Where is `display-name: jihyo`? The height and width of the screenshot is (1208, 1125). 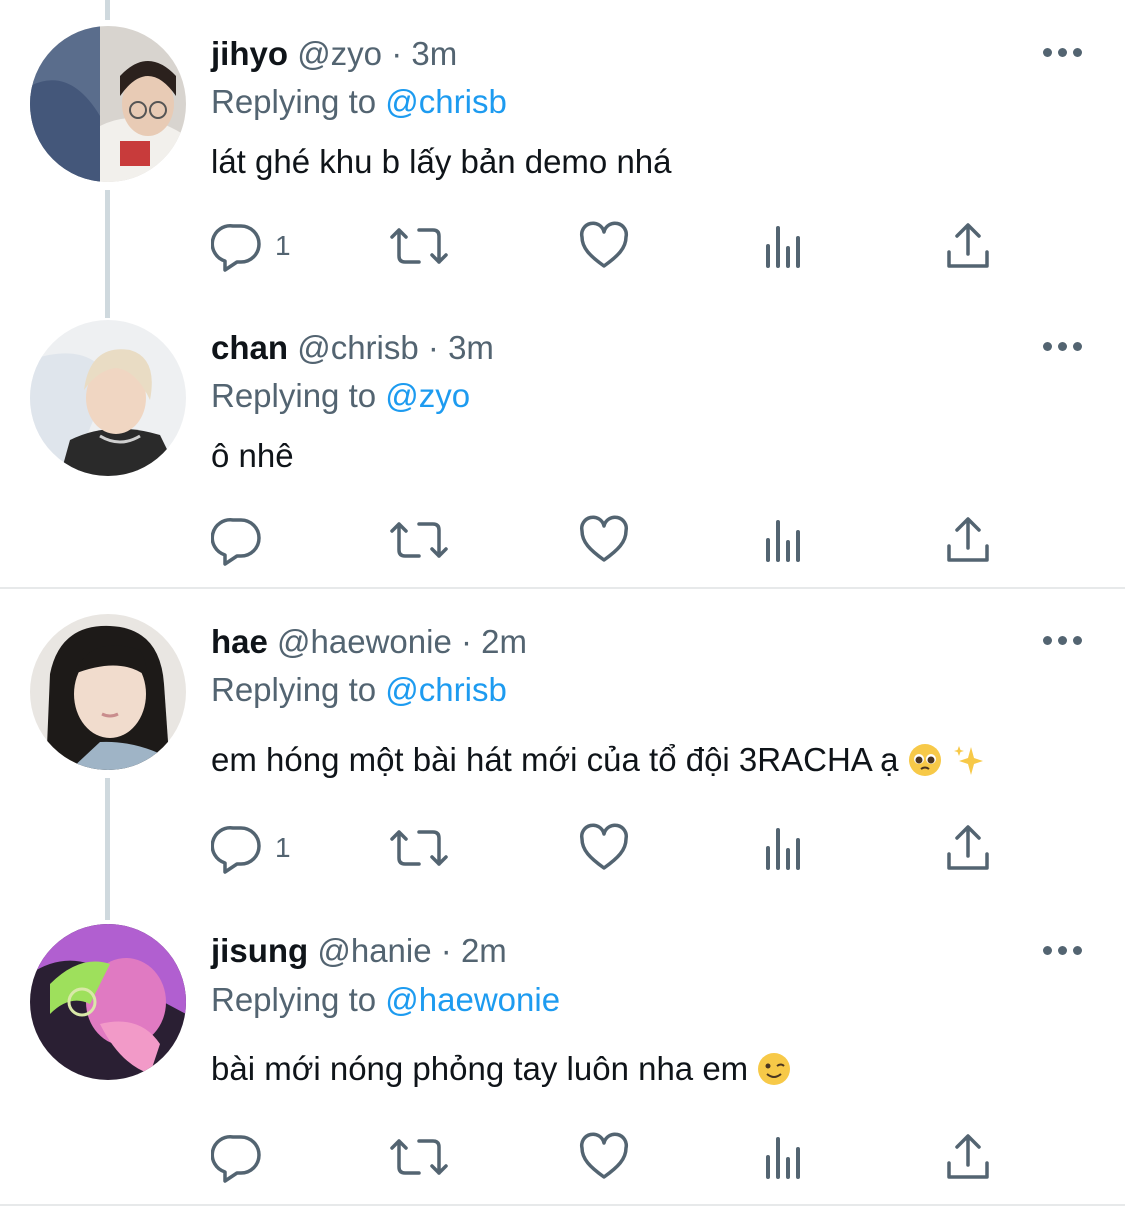
display-name: jihyo is located at coordinates (249, 53).